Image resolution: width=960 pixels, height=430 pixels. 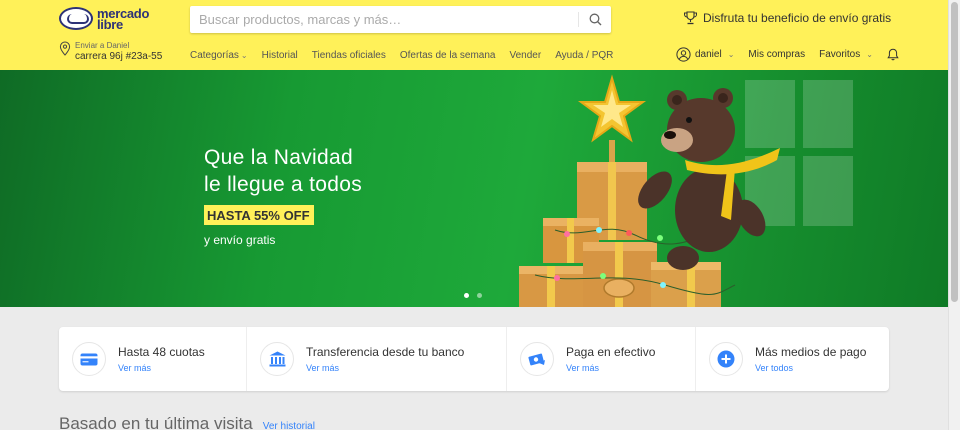 What do you see at coordinates (726, 359) in the screenshot?
I see `plus-icon` at bounding box center [726, 359].